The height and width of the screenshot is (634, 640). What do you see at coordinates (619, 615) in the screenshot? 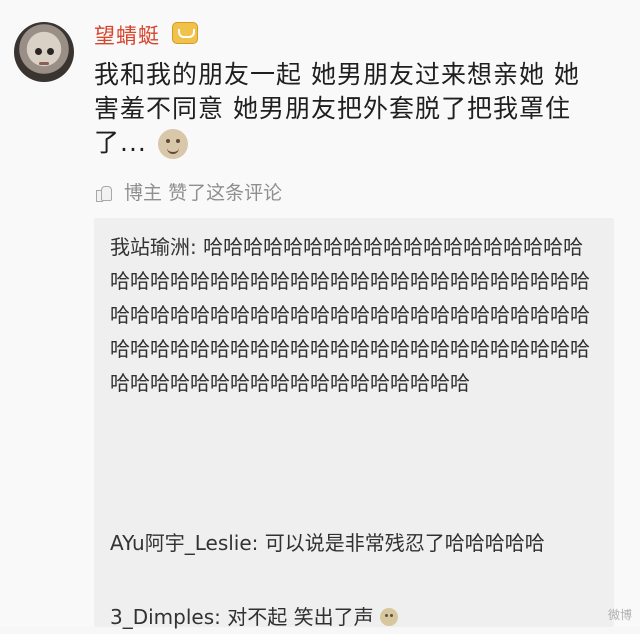
I see `watermark: 微博` at bounding box center [619, 615].